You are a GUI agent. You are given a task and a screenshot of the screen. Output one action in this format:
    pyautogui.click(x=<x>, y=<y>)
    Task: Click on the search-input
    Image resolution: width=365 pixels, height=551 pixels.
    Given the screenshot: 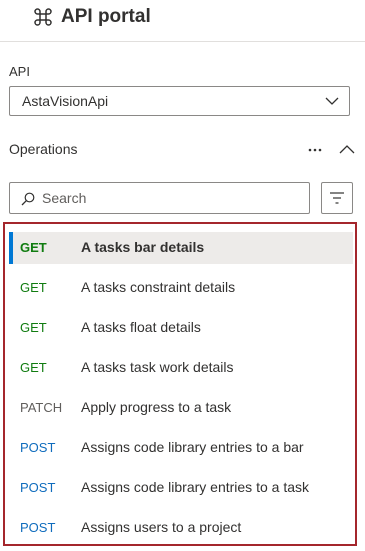 What is the action you would take?
    pyautogui.click(x=172, y=198)
    